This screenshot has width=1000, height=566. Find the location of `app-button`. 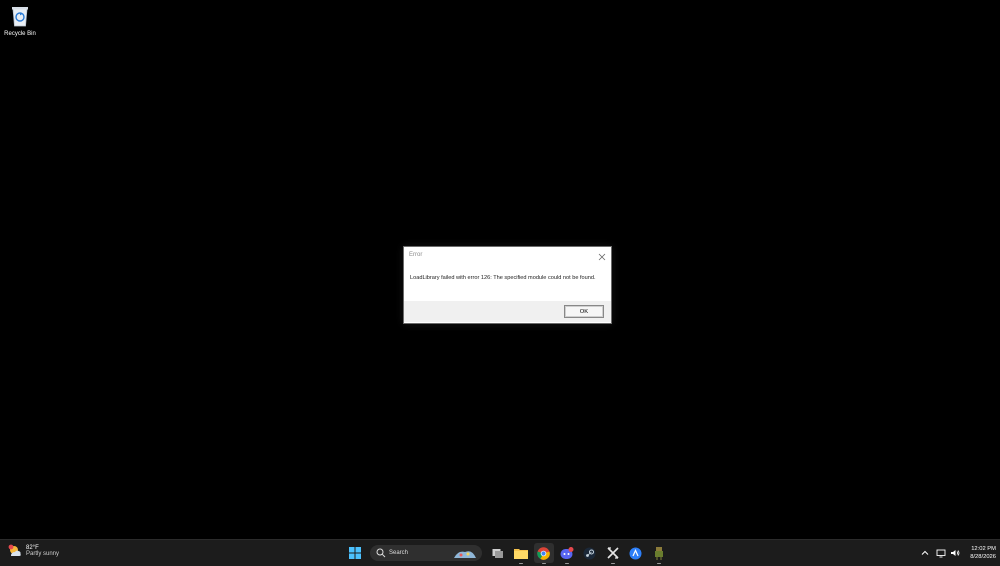

app-button is located at coordinates (636, 553).